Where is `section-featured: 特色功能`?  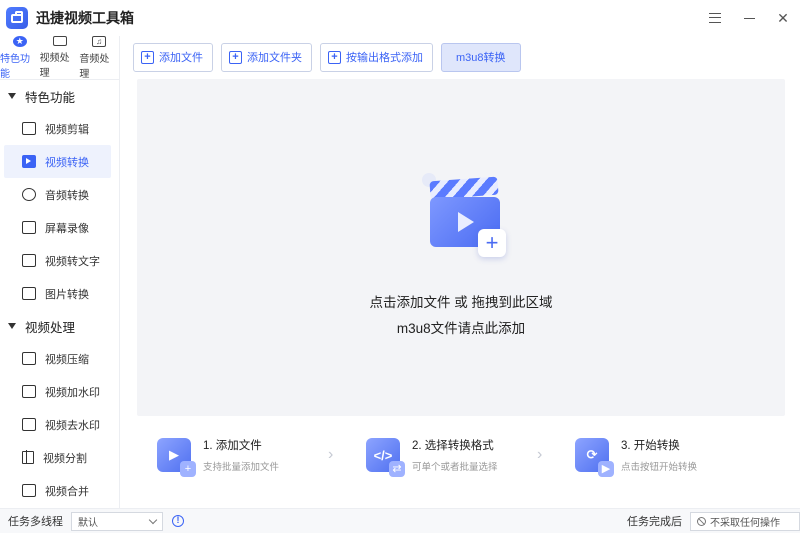 section-featured: 特色功能 is located at coordinates (59, 96).